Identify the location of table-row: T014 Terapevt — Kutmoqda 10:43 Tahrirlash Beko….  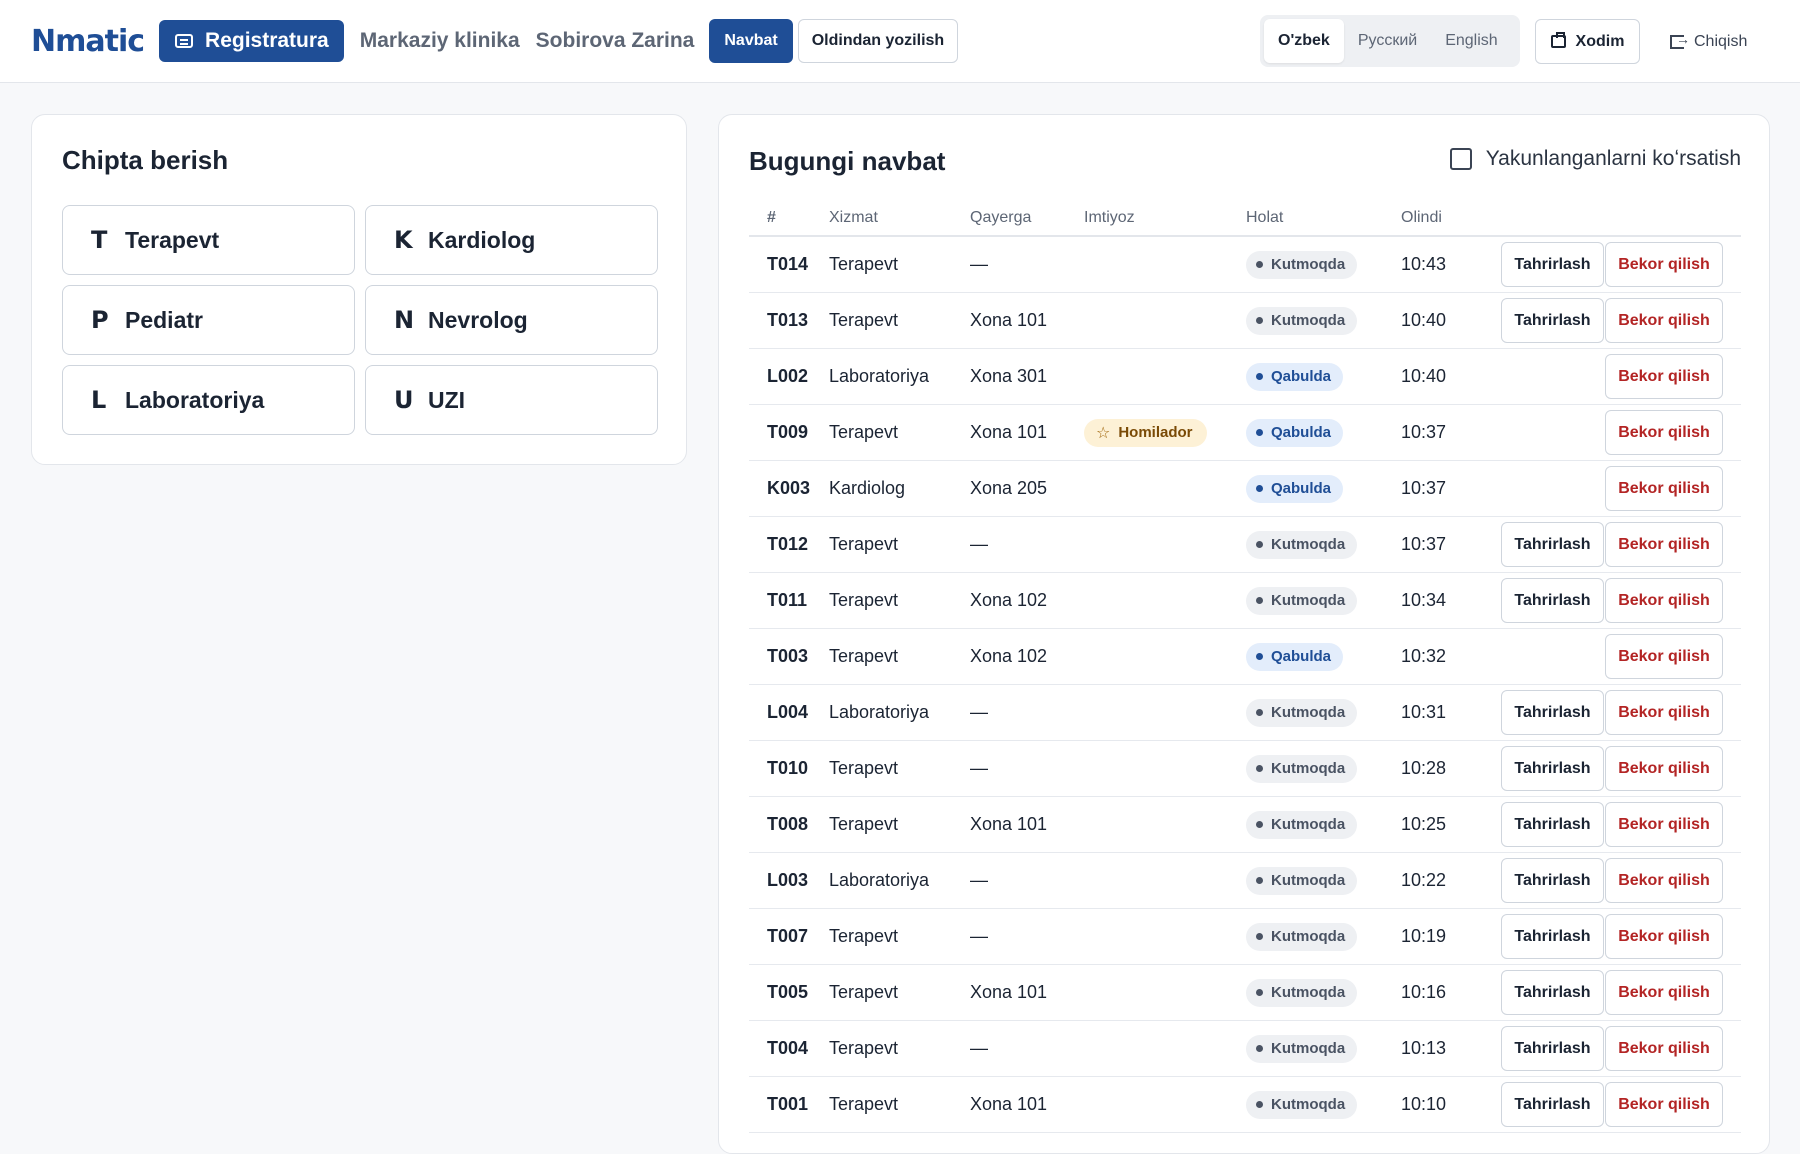
(1245, 265).